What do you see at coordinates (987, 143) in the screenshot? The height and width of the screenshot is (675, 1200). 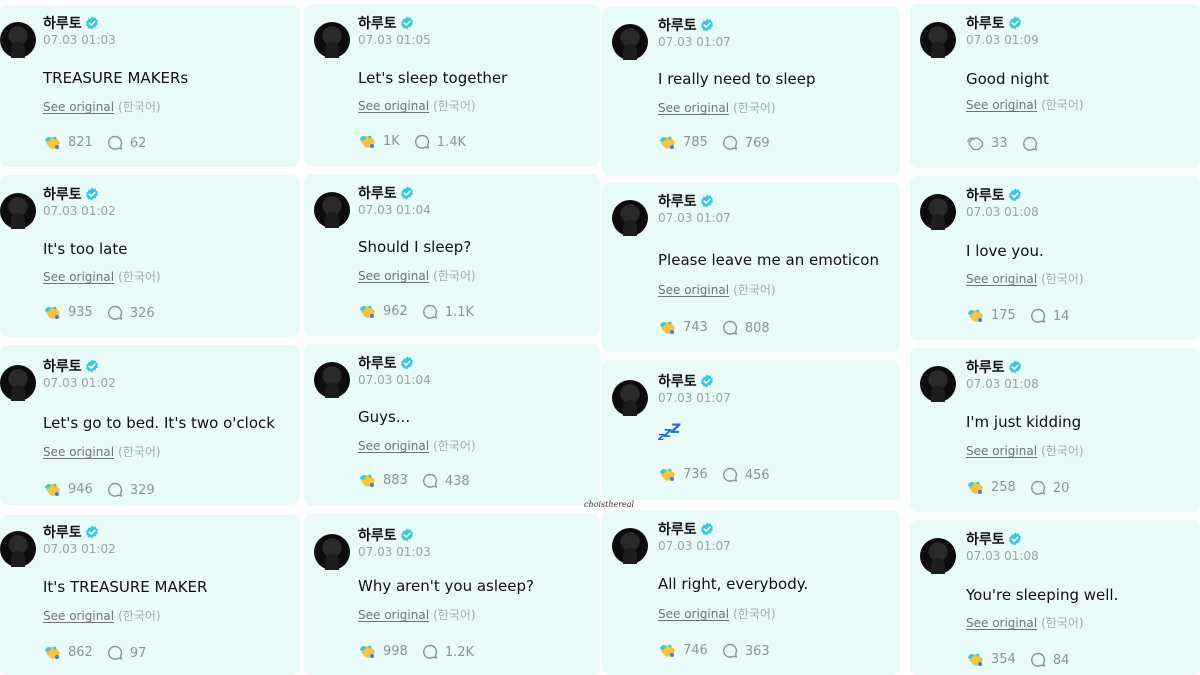 I see `reaction-button: 33` at bounding box center [987, 143].